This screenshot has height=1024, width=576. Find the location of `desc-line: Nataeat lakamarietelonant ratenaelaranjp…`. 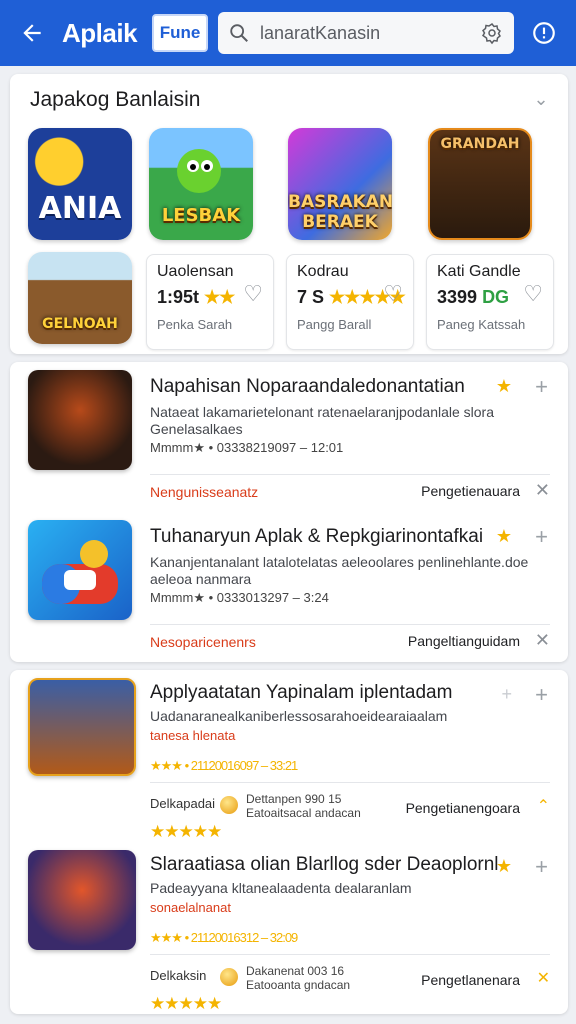

desc-line: Nataeat lakamarietelonant ratenaelaranjp… is located at coordinates (322, 412).